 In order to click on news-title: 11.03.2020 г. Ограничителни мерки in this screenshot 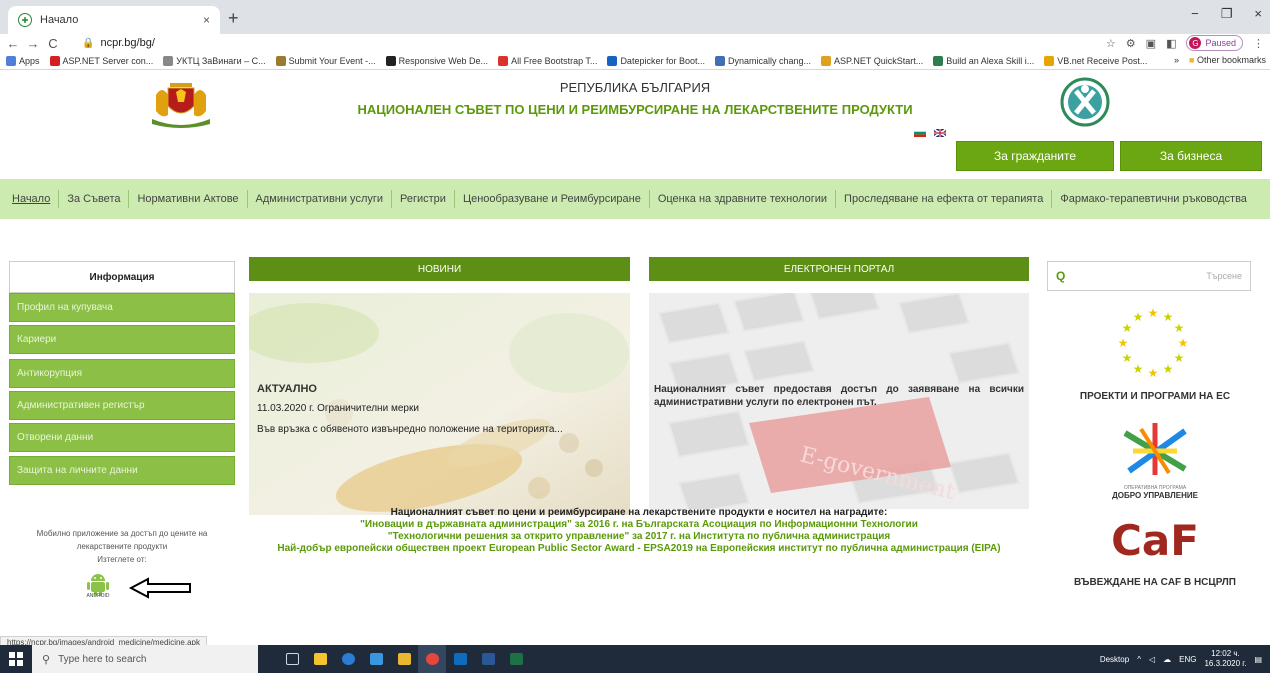, I will do `click(338, 408)`.